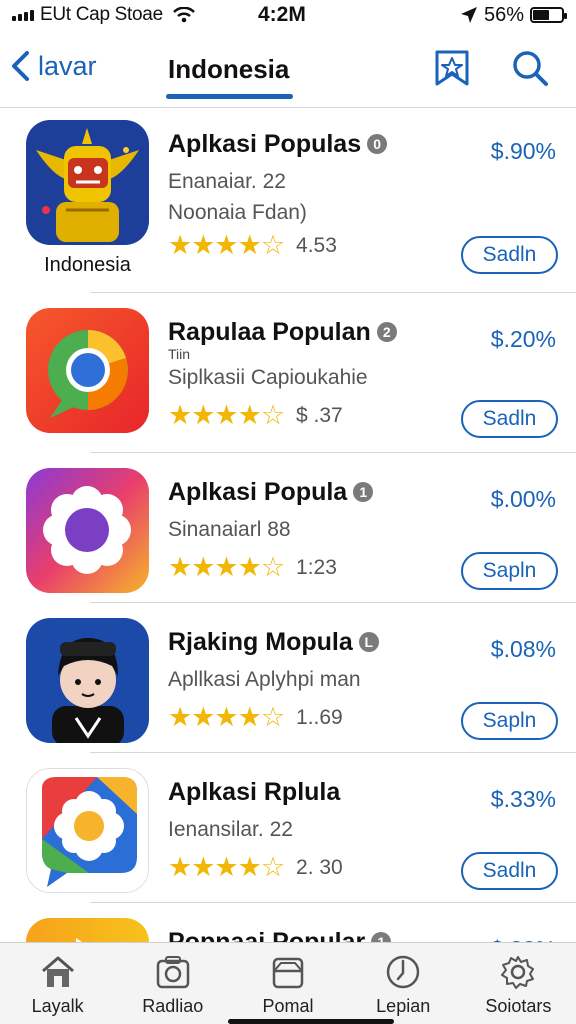 The image size is (576, 1024). I want to click on app-name-text: Aplkasi Popula, so click(258, 492).